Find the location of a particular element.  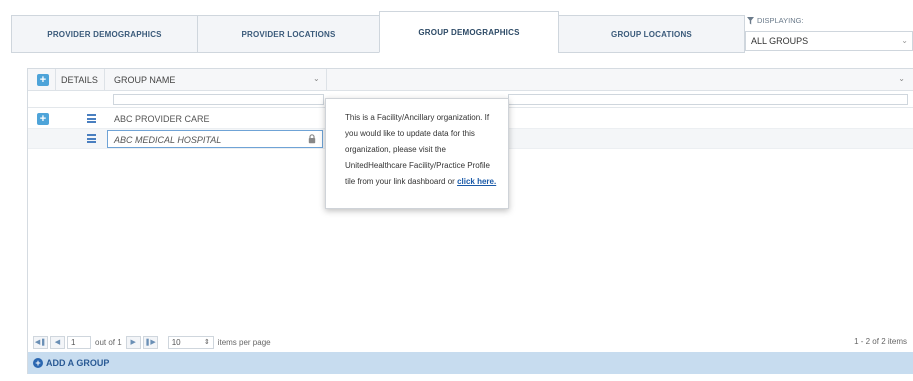

filter-icon is located at coordinates (750, 20).